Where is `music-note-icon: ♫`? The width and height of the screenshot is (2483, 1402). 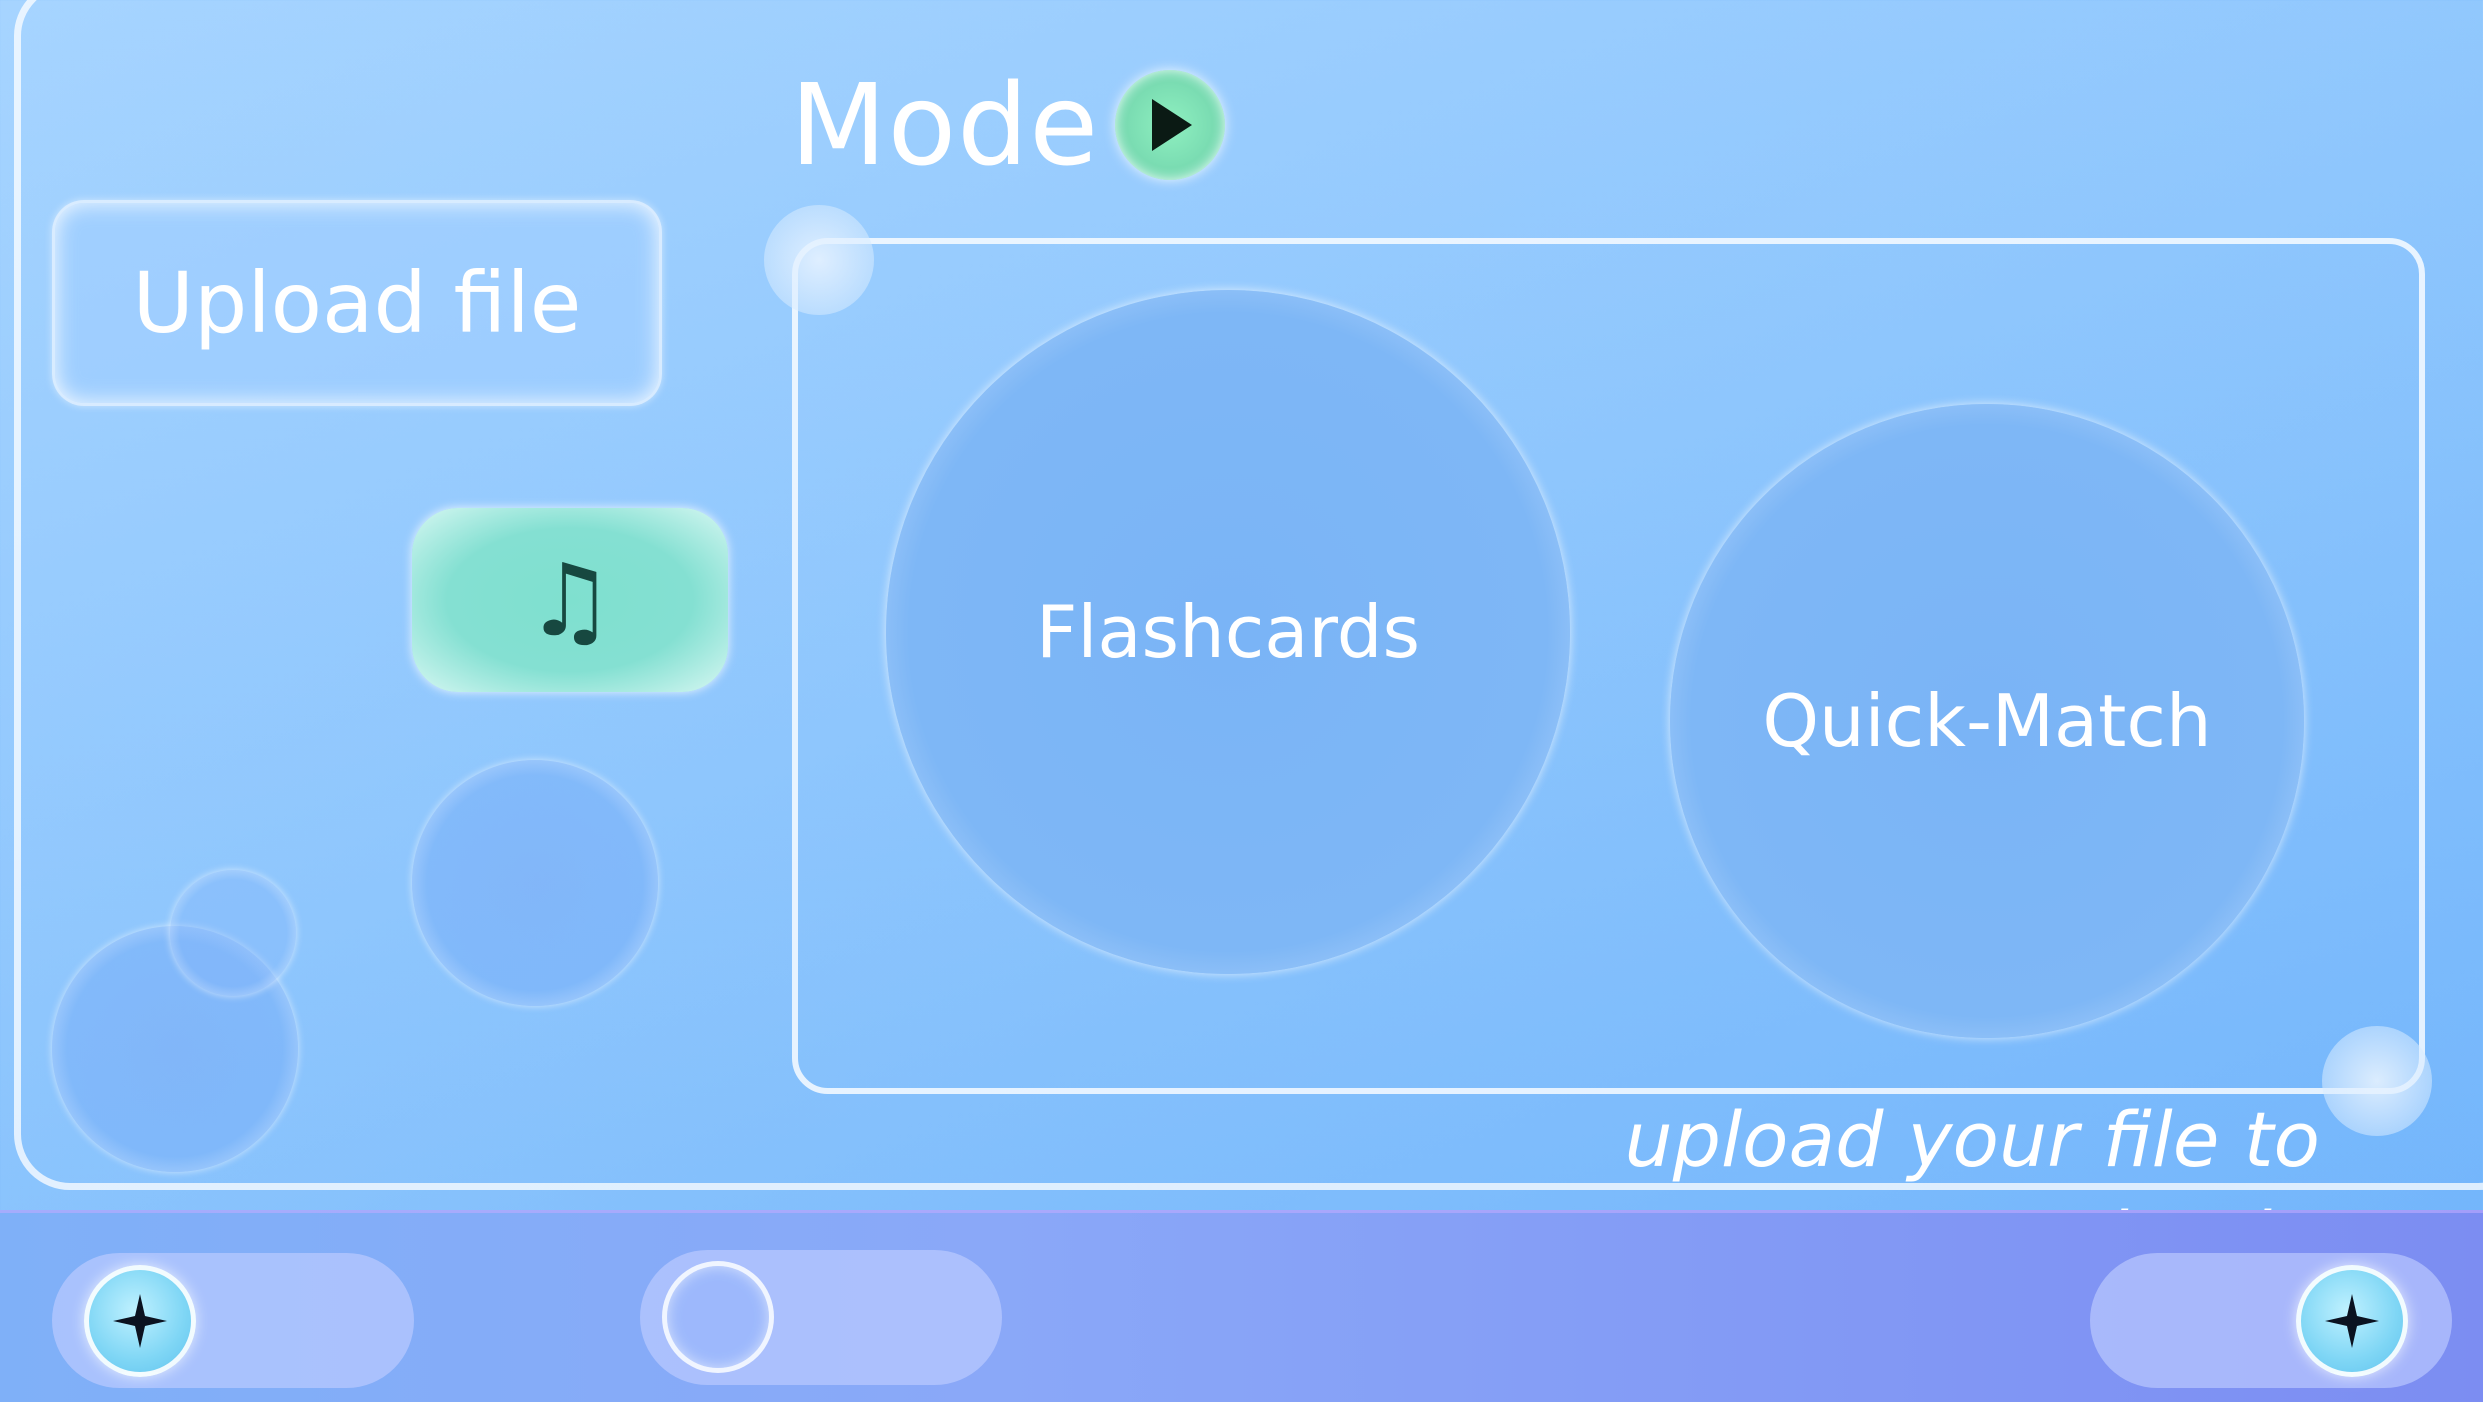 music-note-icon: ♫ is located at coordinates (570, 600).